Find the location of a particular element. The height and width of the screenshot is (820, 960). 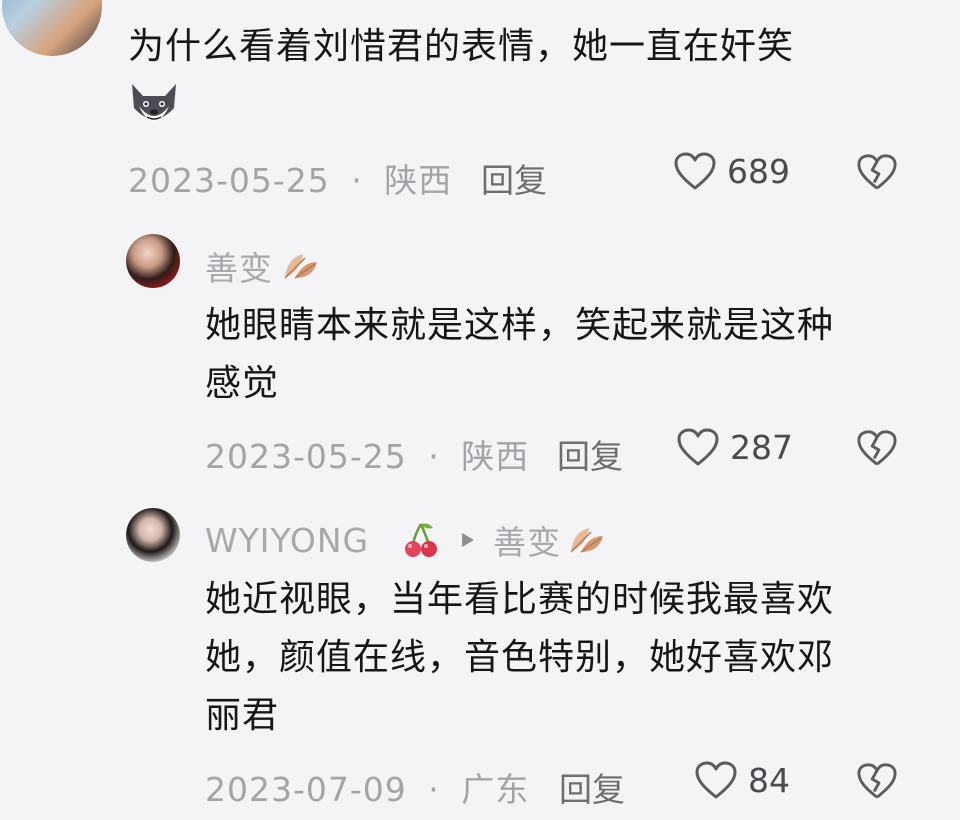

comment-text-line: 她近视眼，当年看比赛的时候我最喜欢 is located at coordinates (520, 599).